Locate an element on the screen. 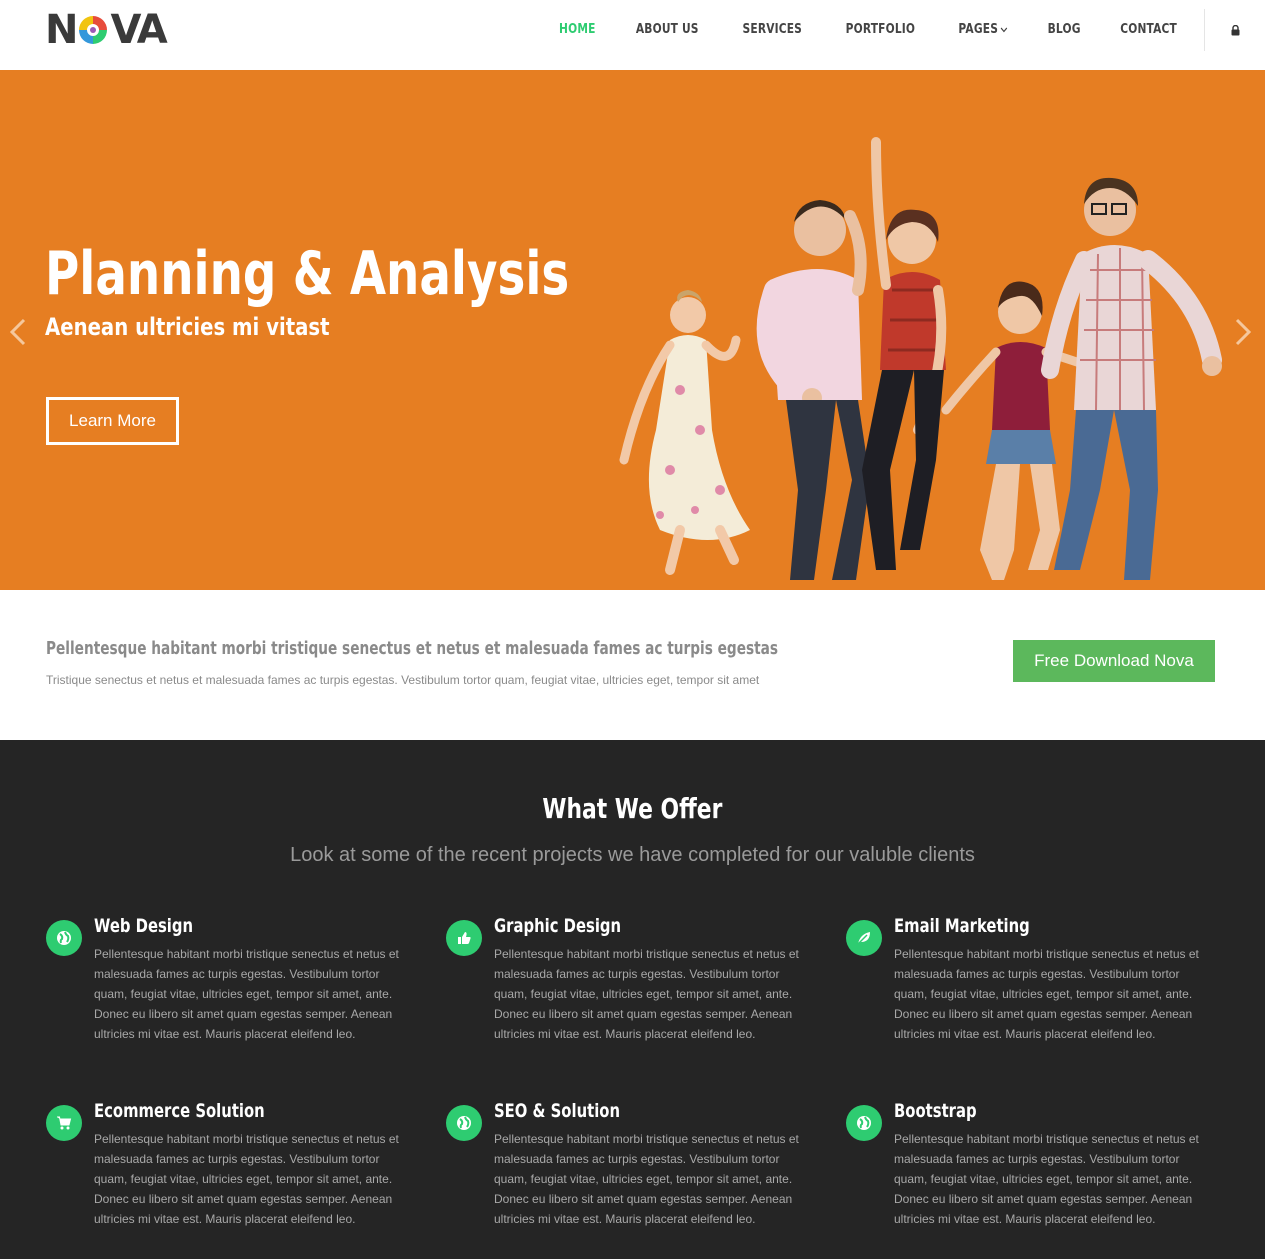  nav-pages-label: PAGES is located at coordinates (978, 29).